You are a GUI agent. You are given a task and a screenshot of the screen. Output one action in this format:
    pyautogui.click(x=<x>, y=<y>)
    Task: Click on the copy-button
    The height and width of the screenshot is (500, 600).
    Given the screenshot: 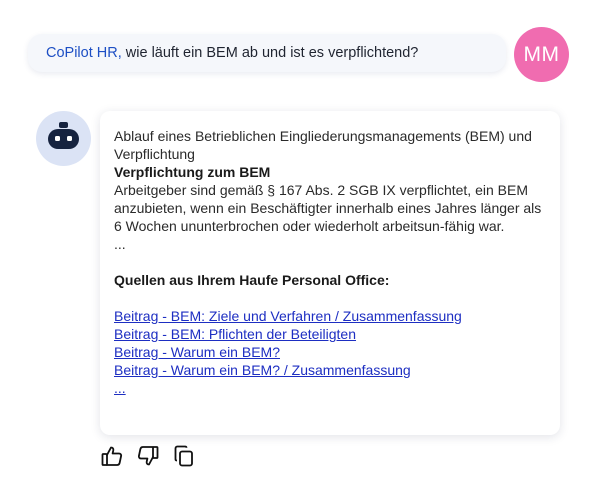 What is the action you would take?
    pyautogui.click(x=184, y=456)
    